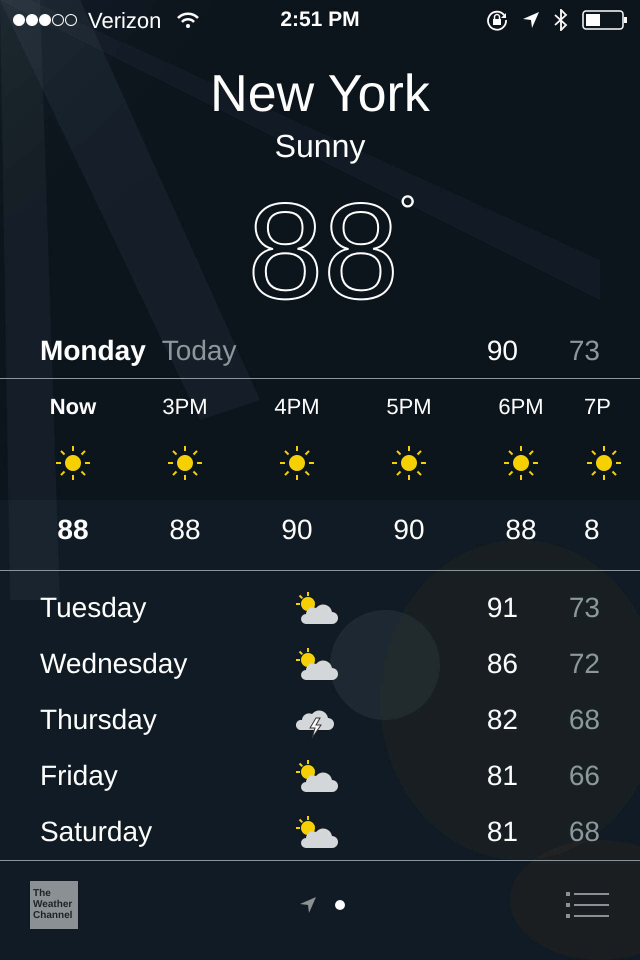 The height and width of the screenshot is (960, 640). What do you see at coordinates (531, 20) in the screenshot?
I see `location-arrow-icon` at bounding box center [531, 20].